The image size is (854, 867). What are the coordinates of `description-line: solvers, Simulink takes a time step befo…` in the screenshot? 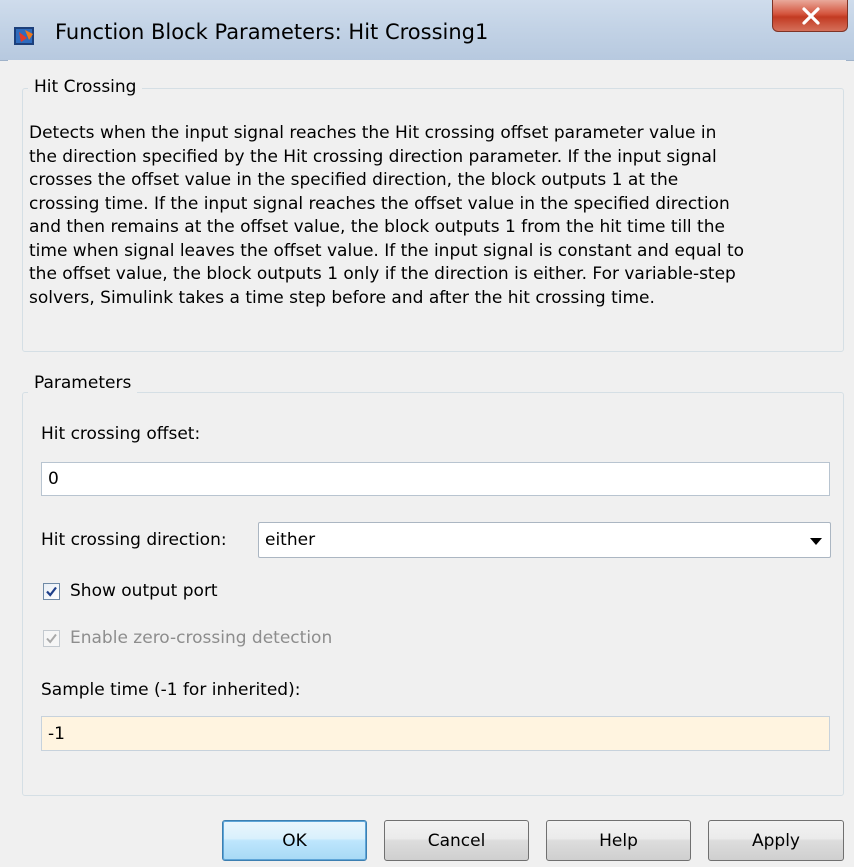 It's located at (342, 297).